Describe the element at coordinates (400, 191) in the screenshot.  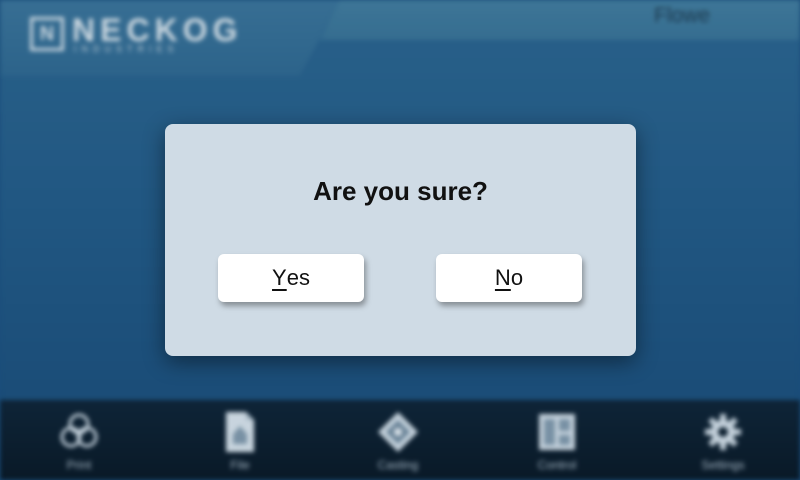
I see `dialog-title: Are you sure?` at that location.